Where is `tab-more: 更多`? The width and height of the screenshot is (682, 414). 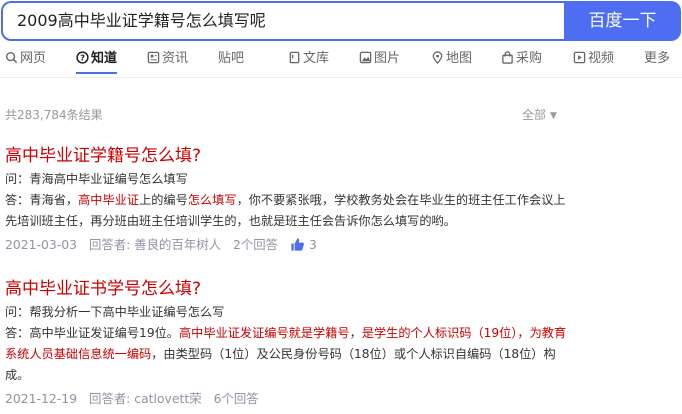
tab-more: 更多 is located at coordinates (657, 59).